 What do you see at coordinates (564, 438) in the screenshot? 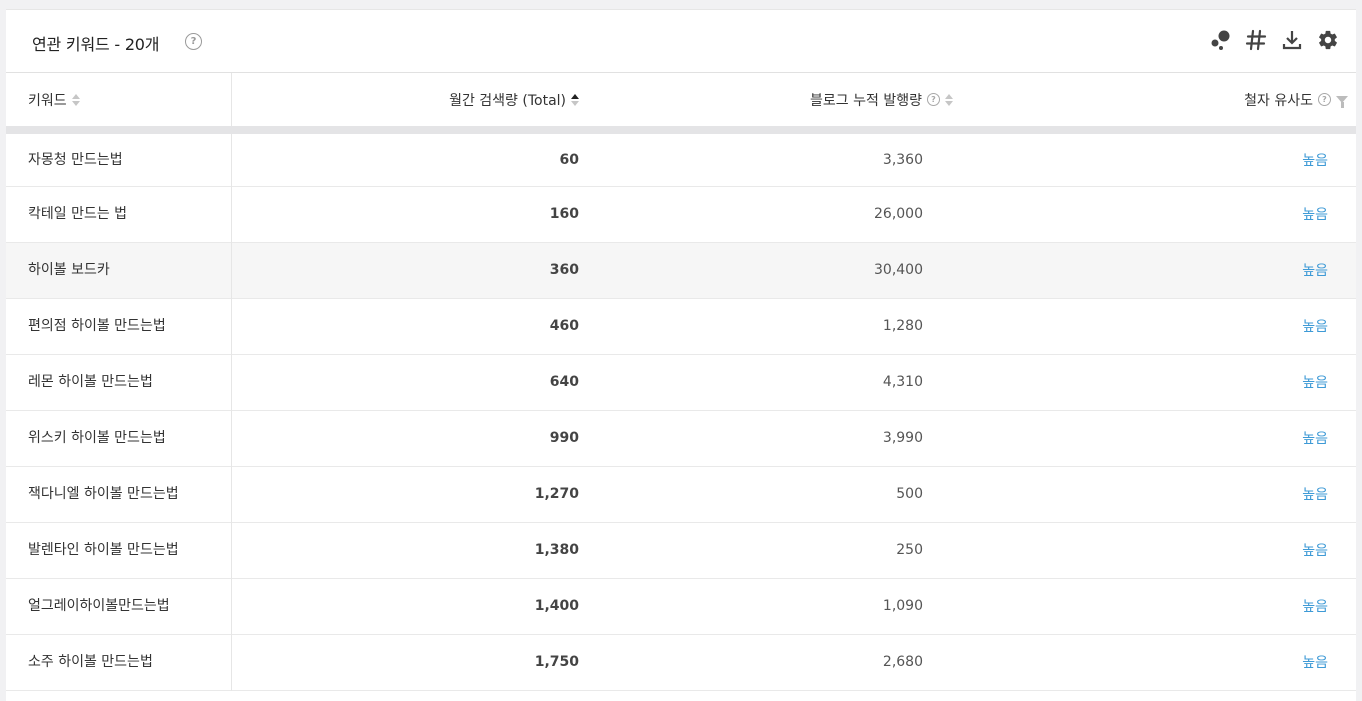
I see `search-volume-cell: 990` at bounding box center [564, 438].